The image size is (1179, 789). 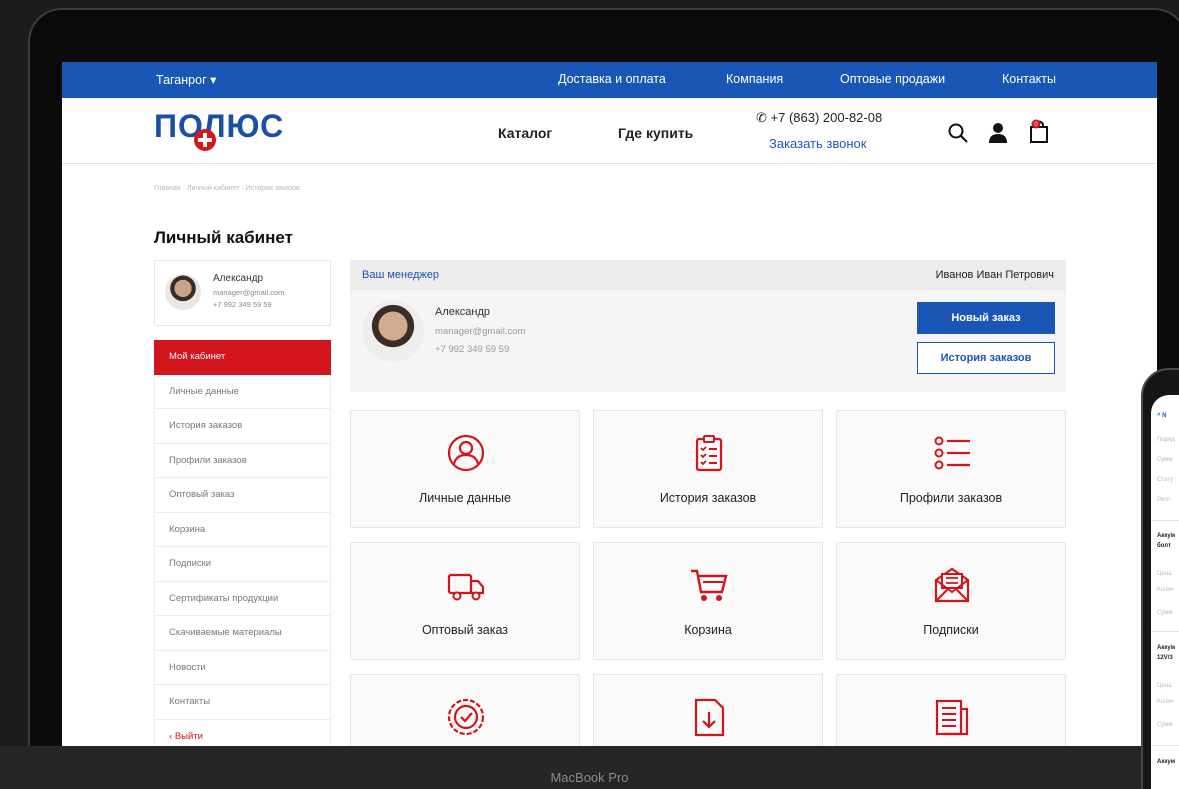 I want to click on tile-label: Корзина, so click(x=708, y=630).